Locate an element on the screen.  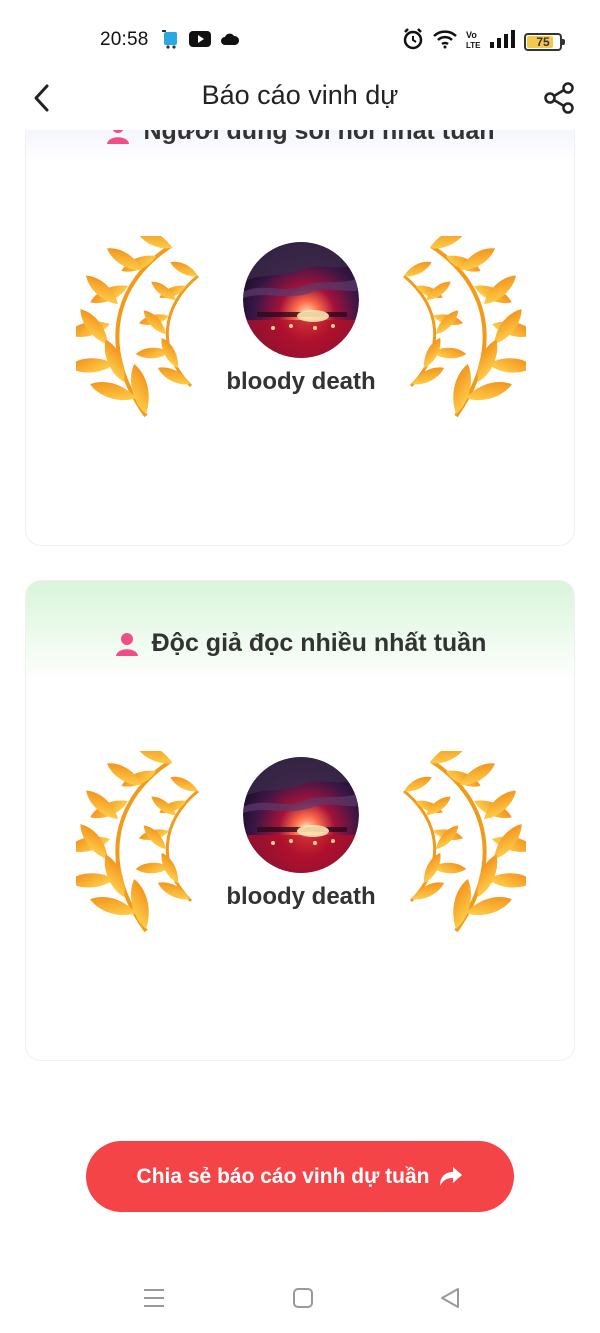
nav-back-button is located at coordinates (450, 1298).